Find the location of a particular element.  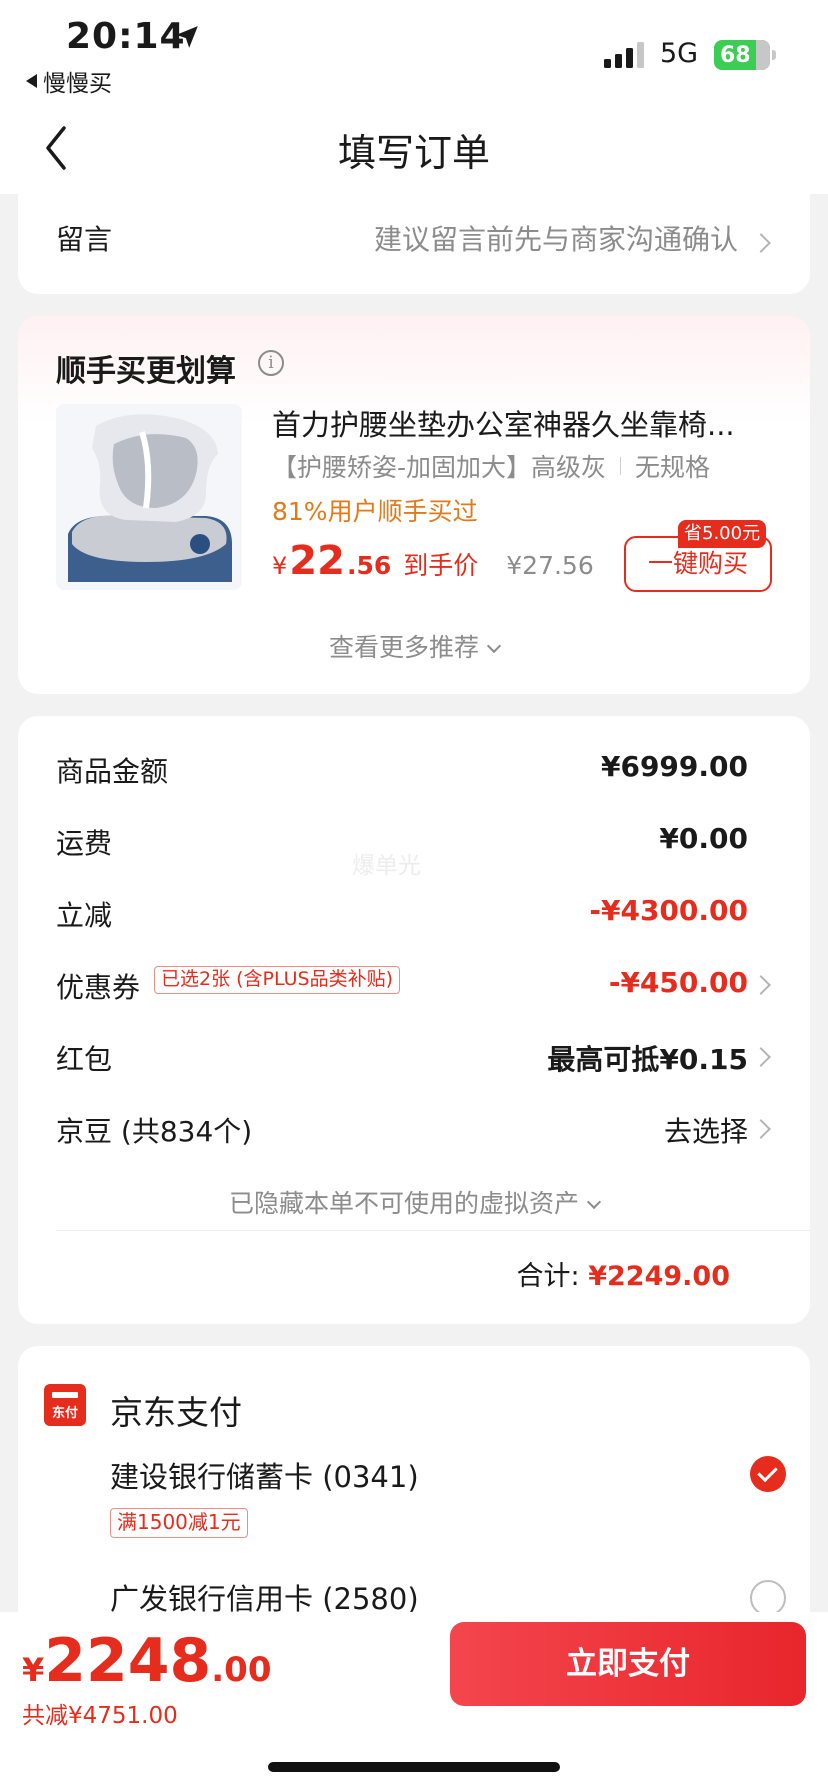

more-recommend-label: 查看更多推荐 is located at coordinates (403, 647).